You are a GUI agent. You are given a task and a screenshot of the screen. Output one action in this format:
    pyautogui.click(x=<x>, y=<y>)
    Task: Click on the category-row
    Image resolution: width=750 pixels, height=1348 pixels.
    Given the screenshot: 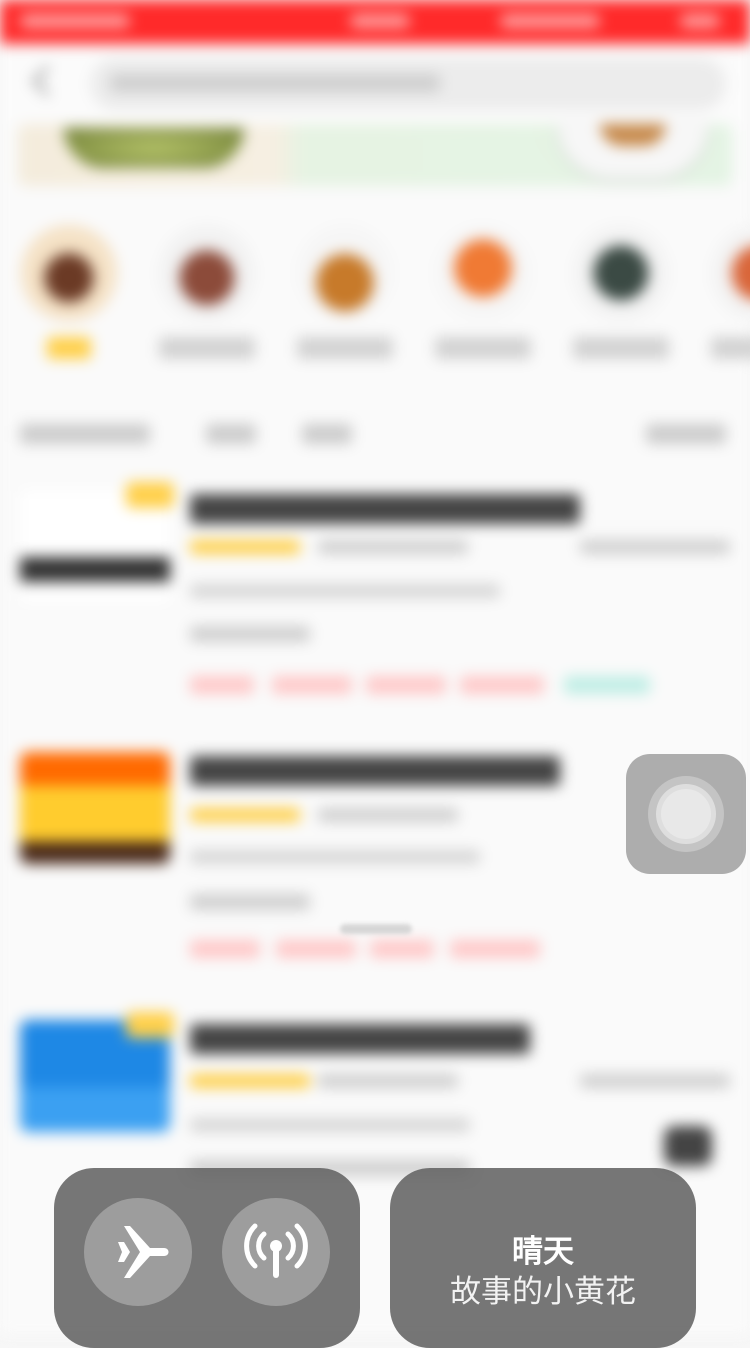 What is the action you would take?
    pyautogui.click(x=375, y=300)
    